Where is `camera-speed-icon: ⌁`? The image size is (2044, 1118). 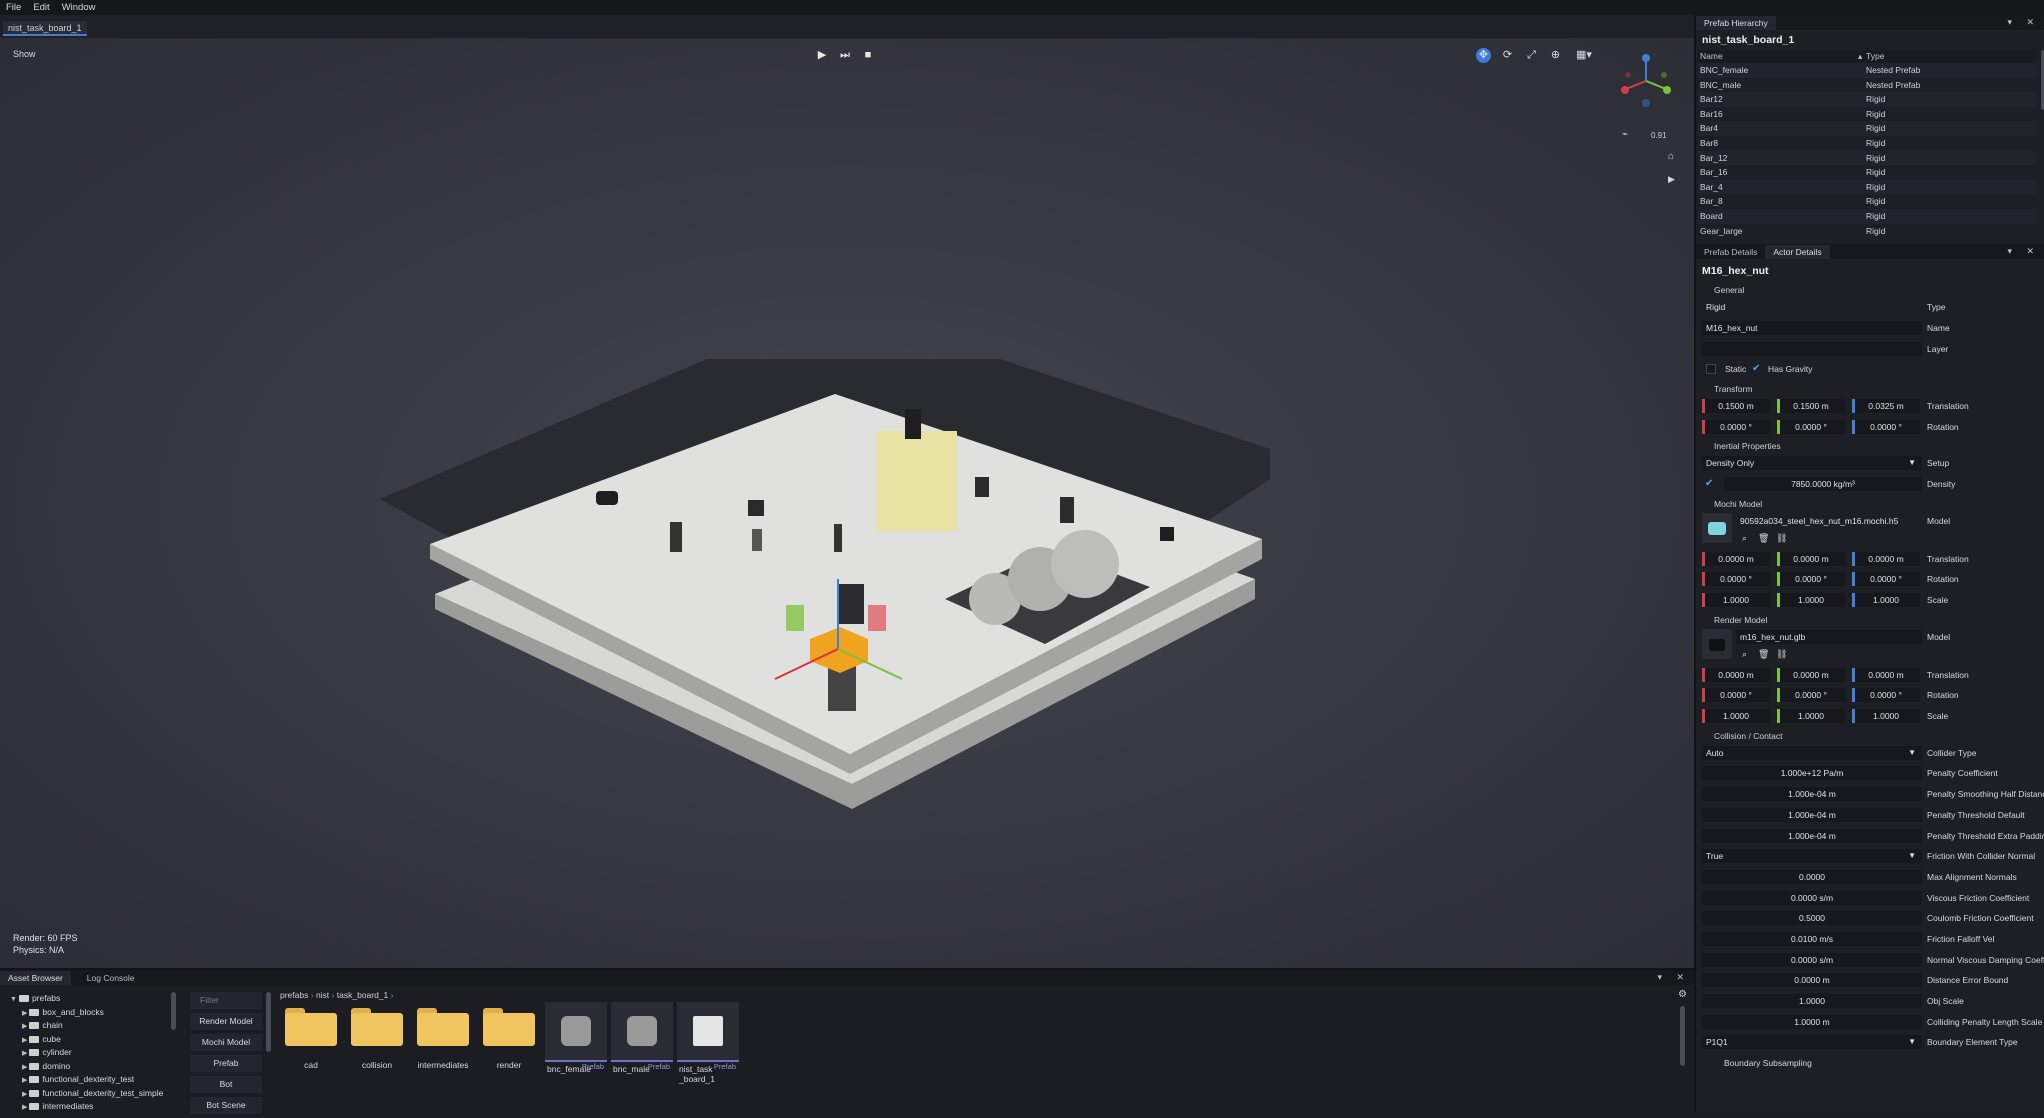 camera-speed-icon: ⌁ is located at coordinates (1625, 134).